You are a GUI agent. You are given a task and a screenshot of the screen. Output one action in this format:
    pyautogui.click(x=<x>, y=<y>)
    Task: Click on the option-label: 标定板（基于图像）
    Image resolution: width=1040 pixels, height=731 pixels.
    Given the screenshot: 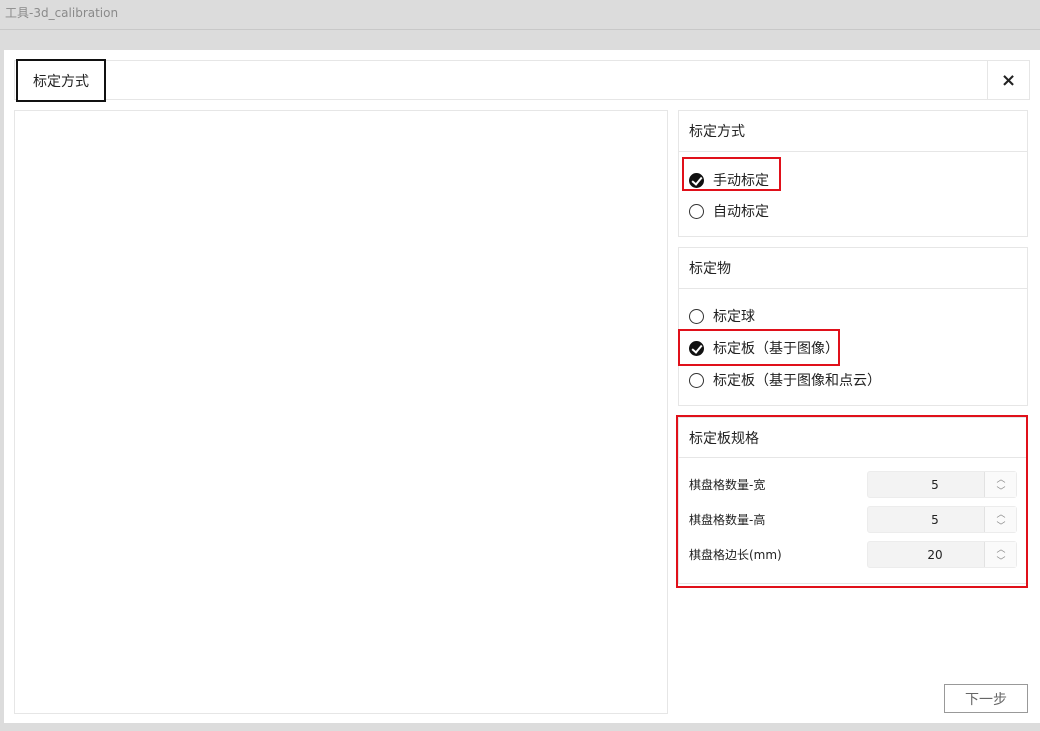 What is the action you would take?
    pyautogui.click(x=776, y=349)
    